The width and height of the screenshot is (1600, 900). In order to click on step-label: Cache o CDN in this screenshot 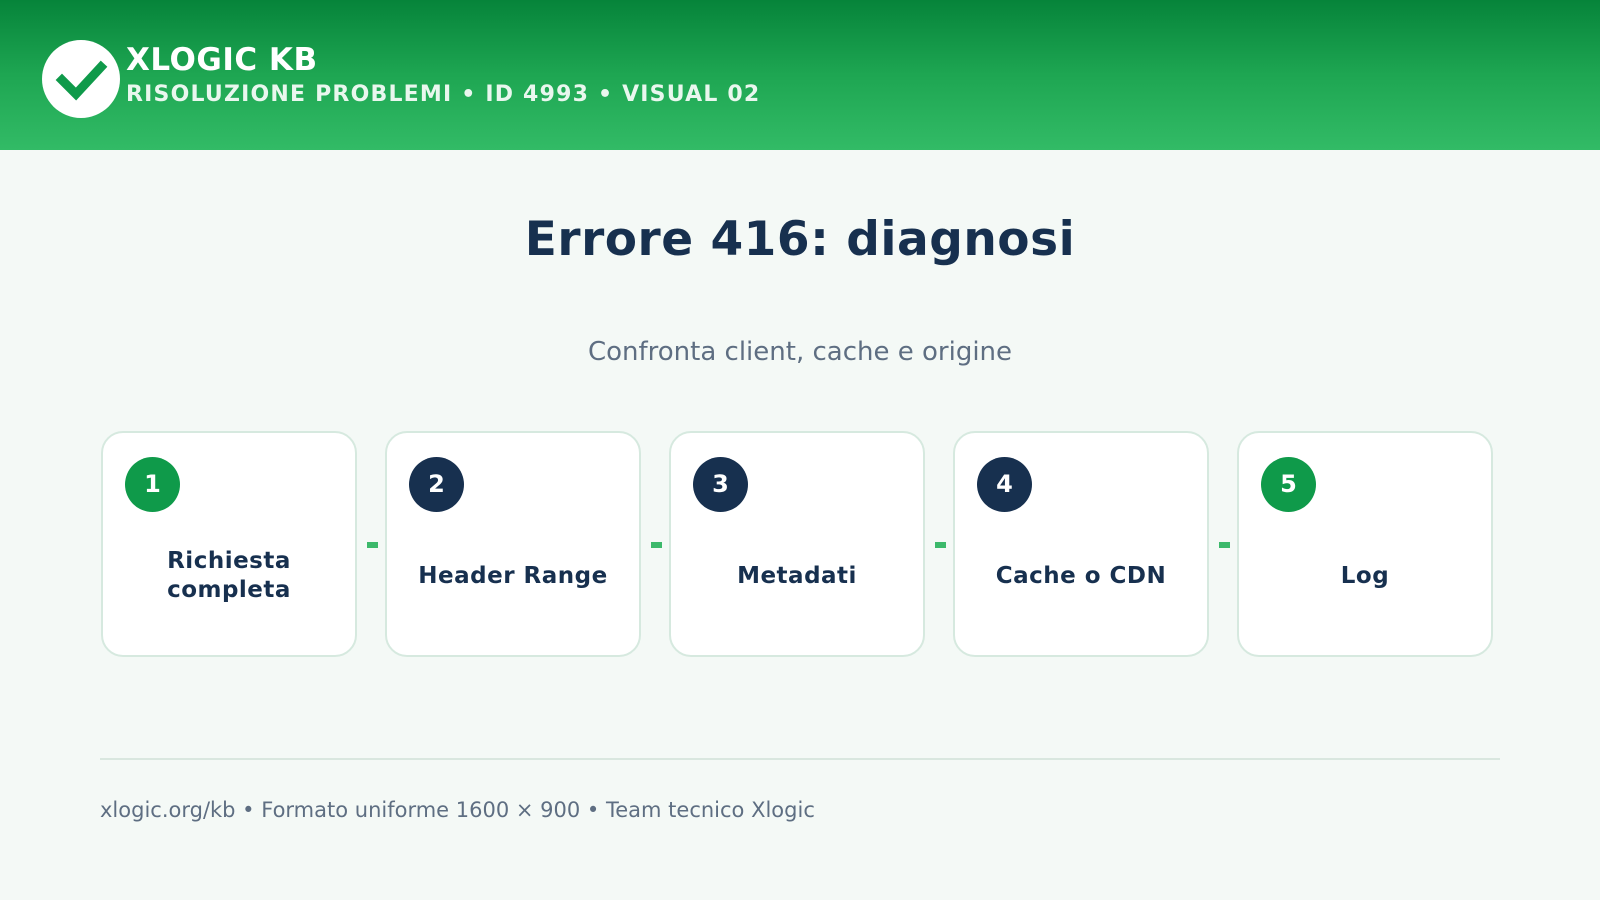, I will do `click(1081, 575)`.